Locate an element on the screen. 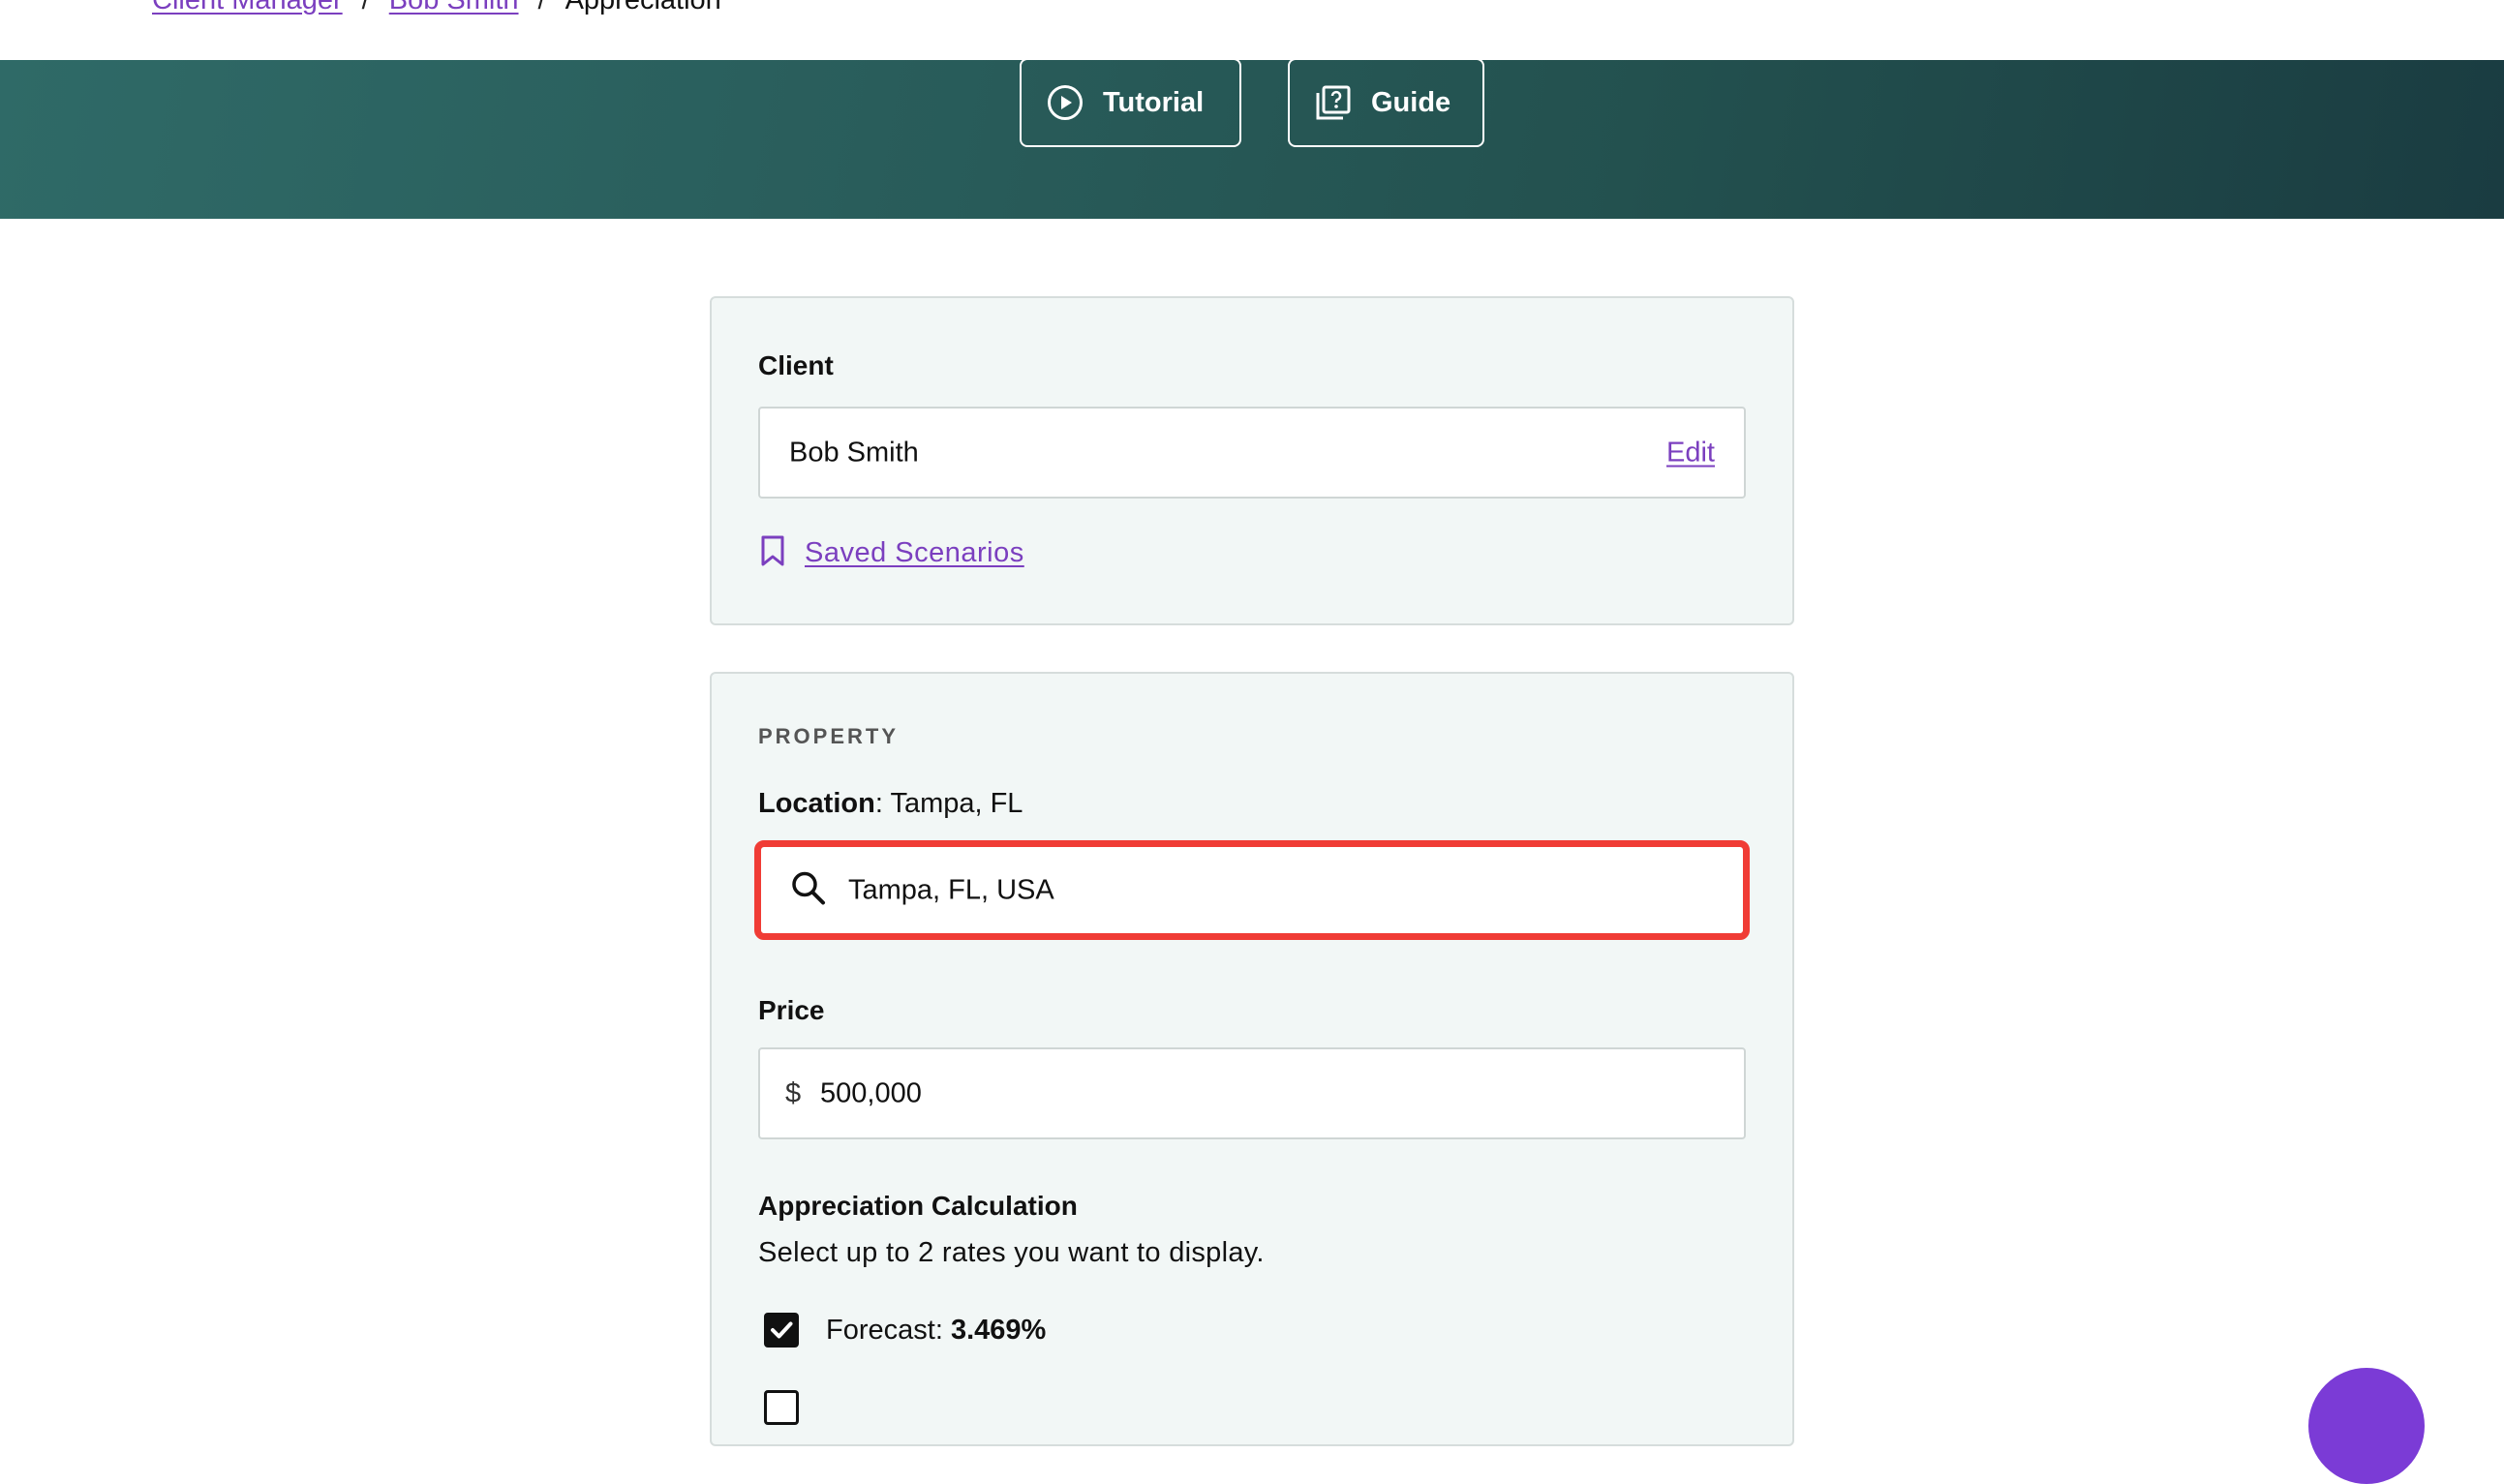  tutorial-button: Tutorial is located at coordinates (1131, 102).